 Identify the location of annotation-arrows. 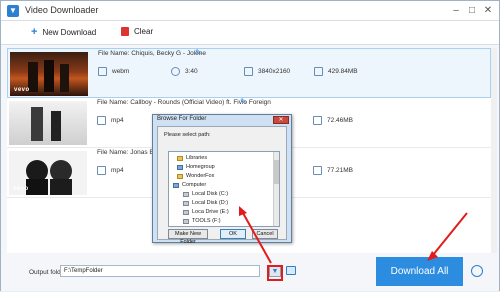
(353, 235).